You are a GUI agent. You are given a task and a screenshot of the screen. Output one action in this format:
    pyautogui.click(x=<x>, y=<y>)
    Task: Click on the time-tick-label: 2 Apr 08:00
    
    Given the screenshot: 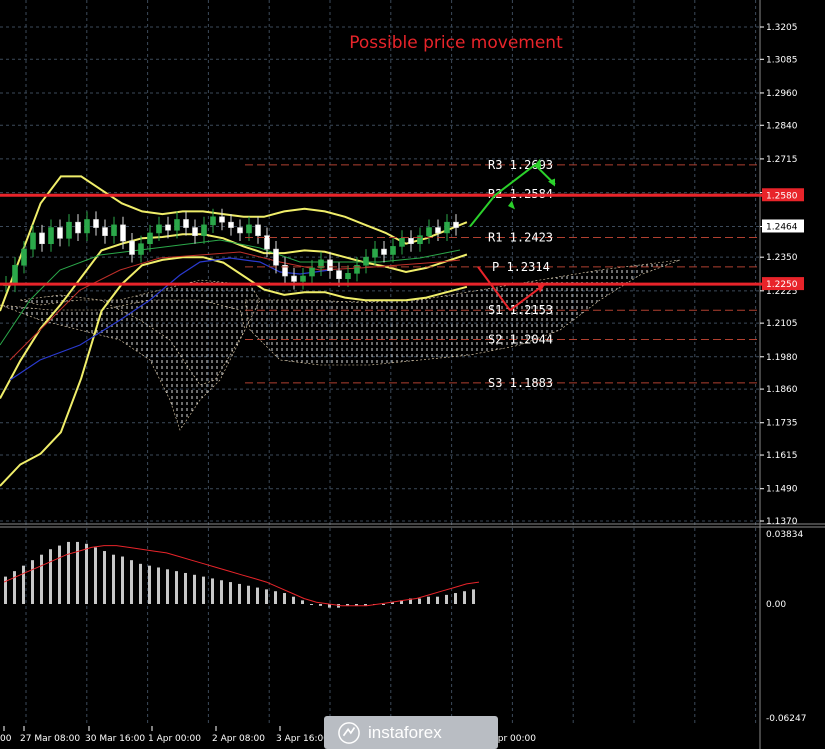 What is the action you would take?
    pyautogui.click(x=238, y=739)
    